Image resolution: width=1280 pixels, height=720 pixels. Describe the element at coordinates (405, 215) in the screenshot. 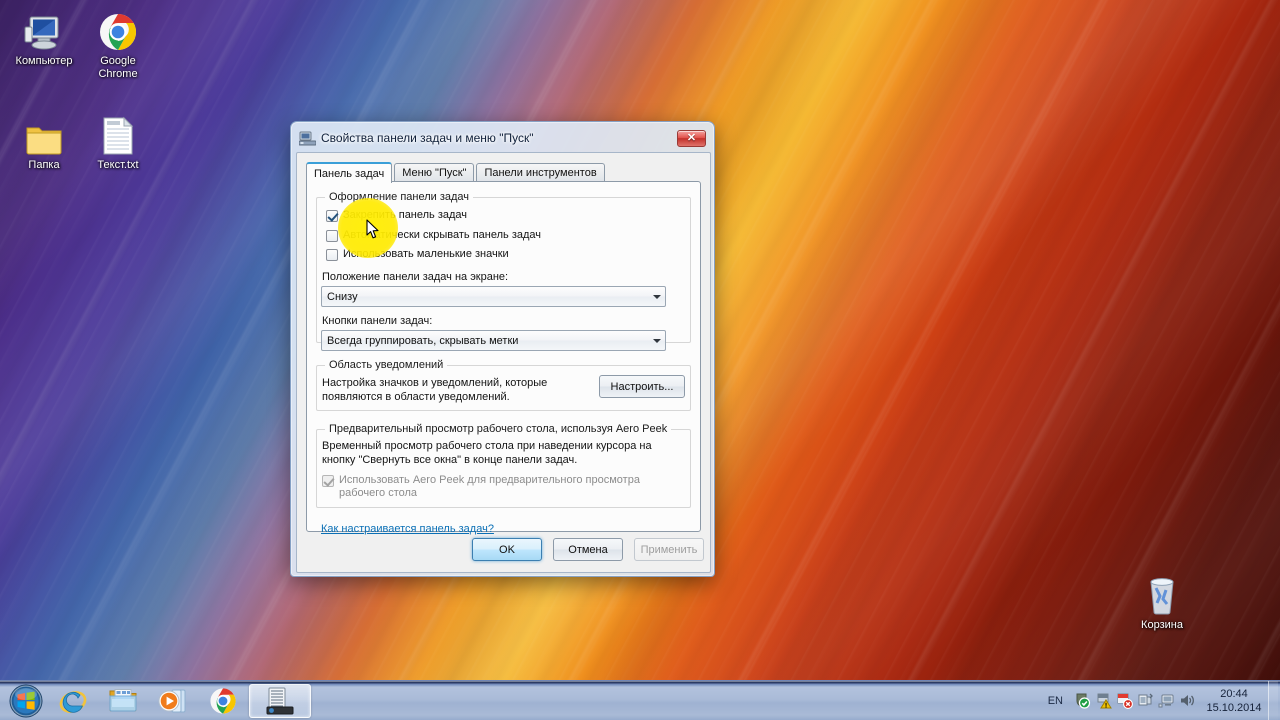

I see `checkbox-lock-taskbar-label: Закрепить панель задач` at that location.